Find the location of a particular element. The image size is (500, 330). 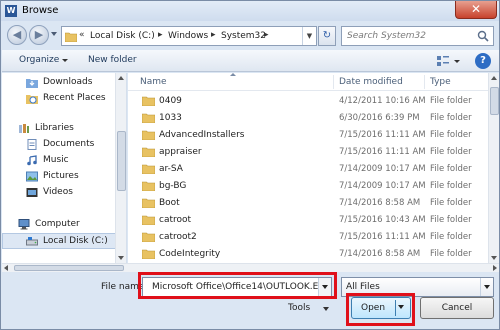

tools-button: Tools is located at coordinates (299, 308).